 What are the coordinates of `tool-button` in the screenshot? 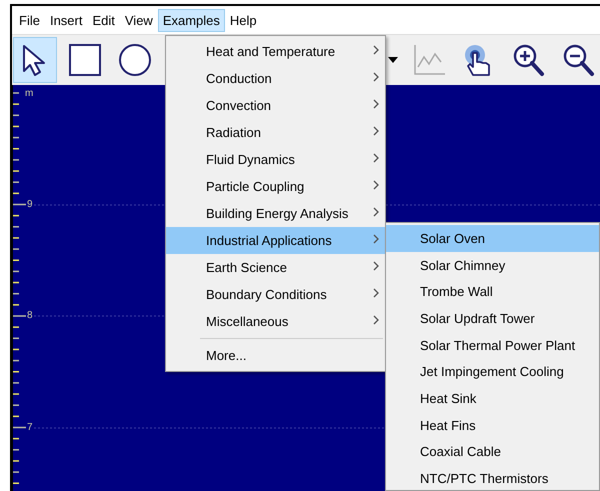 It's located at (35, 60).